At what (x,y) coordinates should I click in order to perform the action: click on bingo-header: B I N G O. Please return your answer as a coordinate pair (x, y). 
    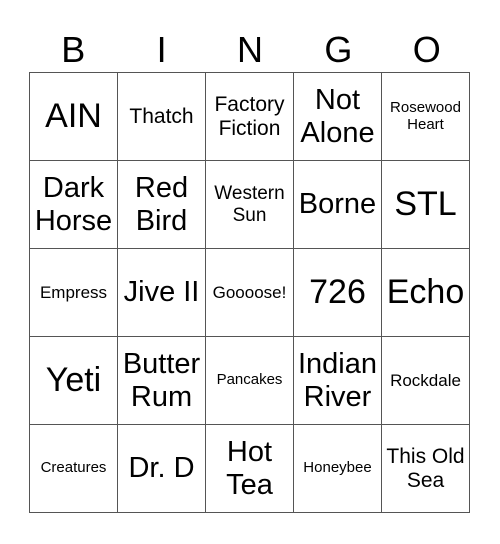
    Looking at the image, I should click on (250, 50).